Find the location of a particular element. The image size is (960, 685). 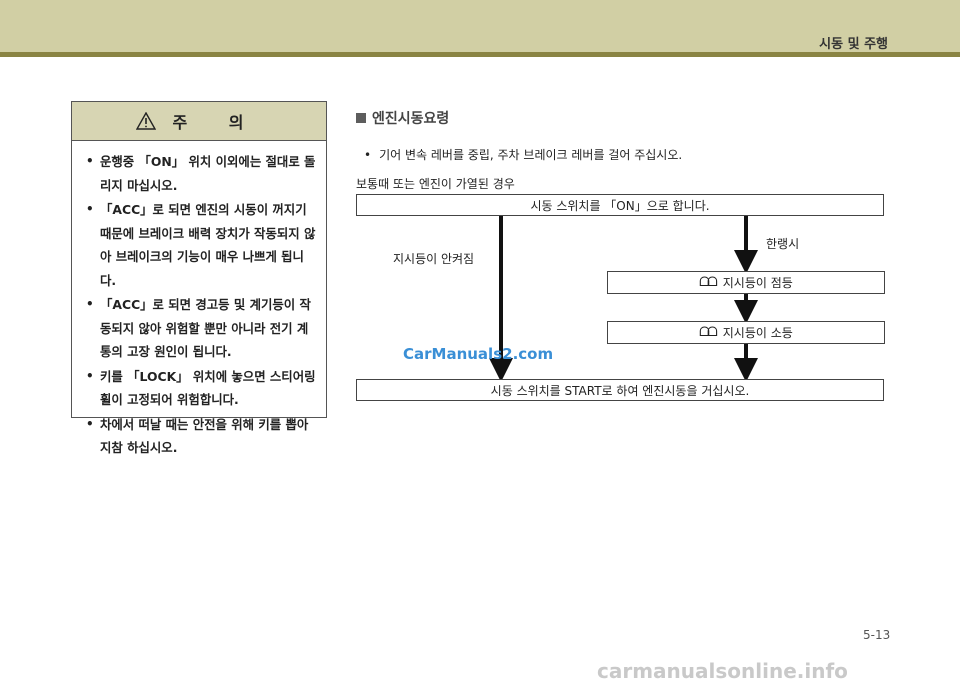

label-not-lit: 지시등이 안켜짐 is located at coordinates (434, 259).